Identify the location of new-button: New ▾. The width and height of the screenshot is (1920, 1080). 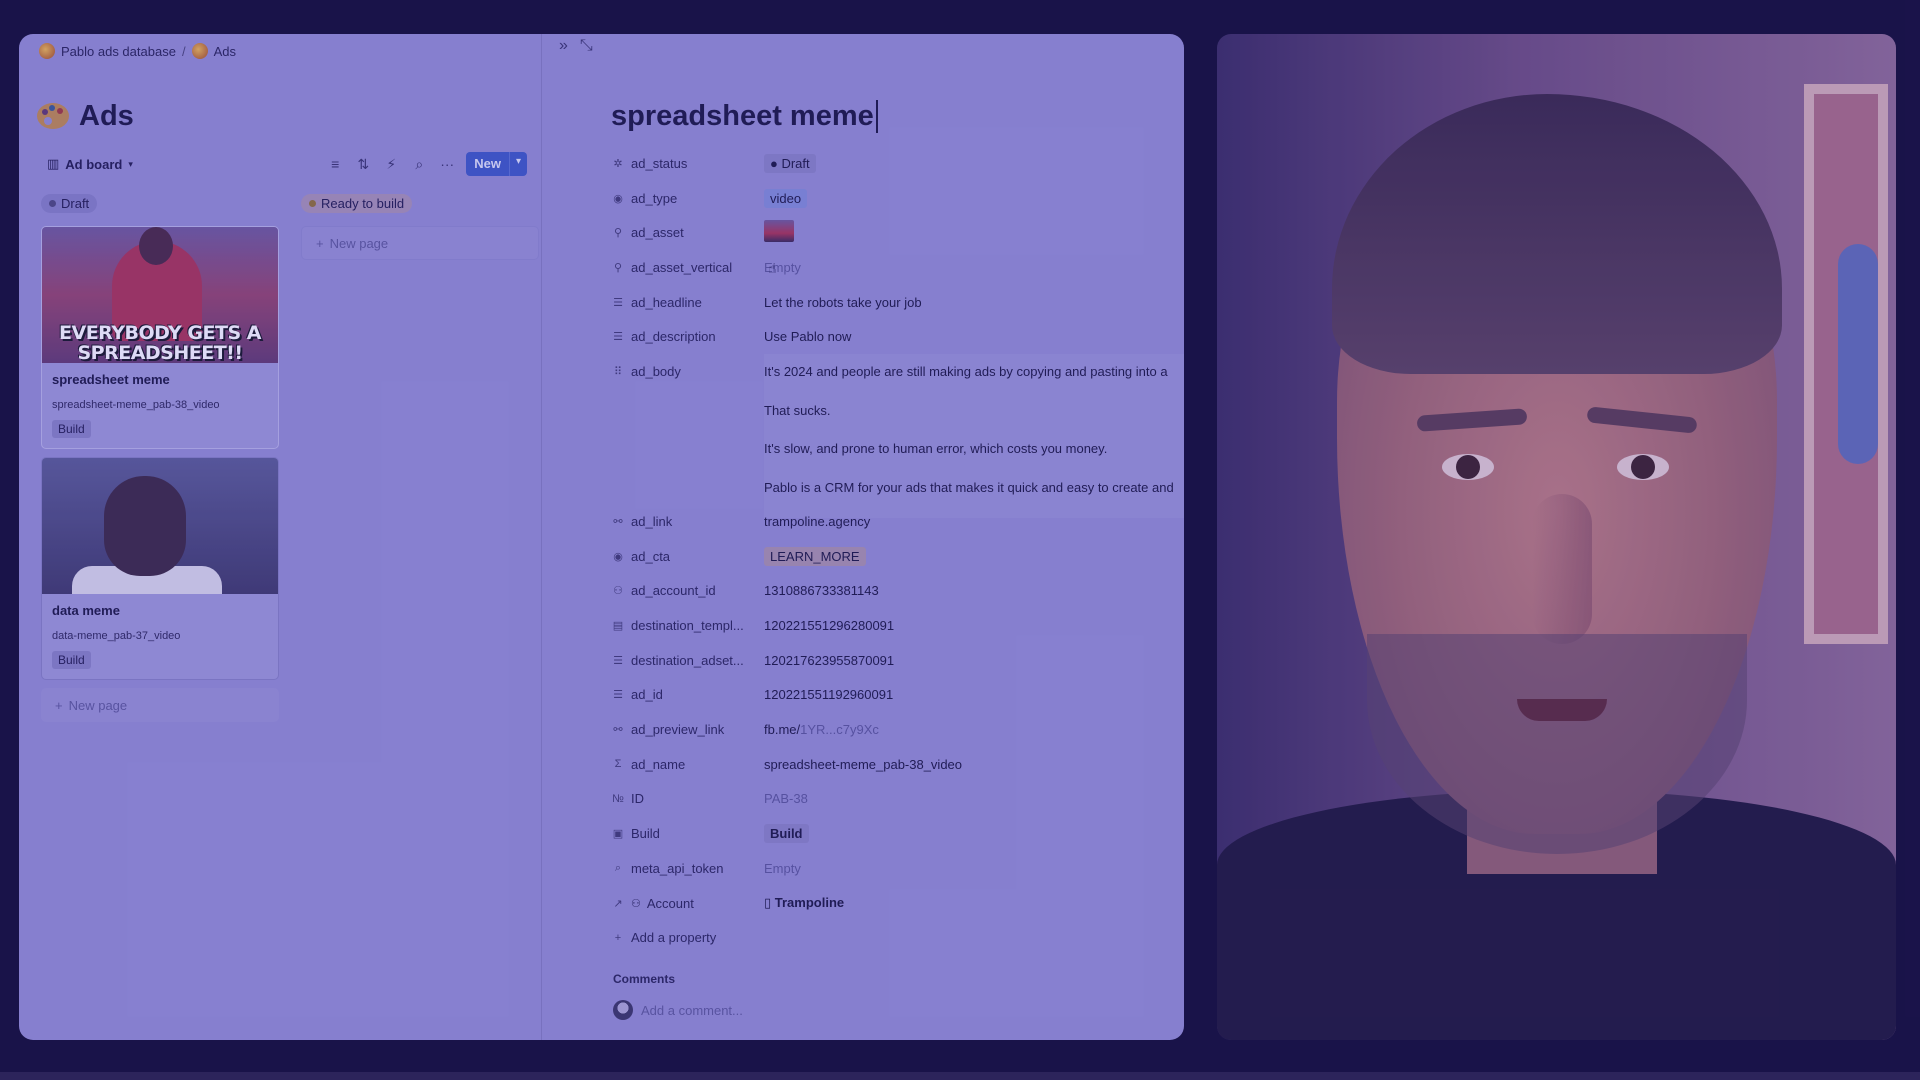
(496, 164).